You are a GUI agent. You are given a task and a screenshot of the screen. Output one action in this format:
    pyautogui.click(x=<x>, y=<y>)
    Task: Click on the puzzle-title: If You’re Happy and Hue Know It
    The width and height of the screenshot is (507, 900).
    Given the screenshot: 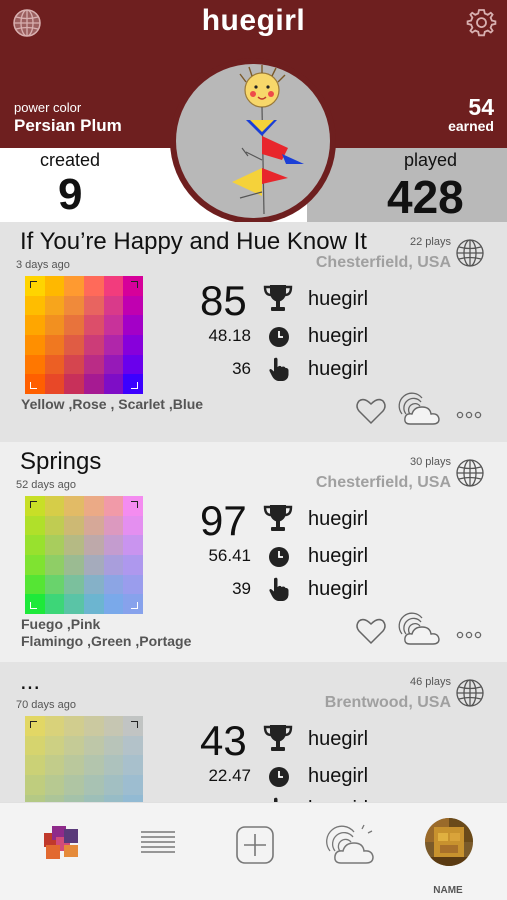 What is the action you would take?
    pyautogui.click(x=193, y=242)
    